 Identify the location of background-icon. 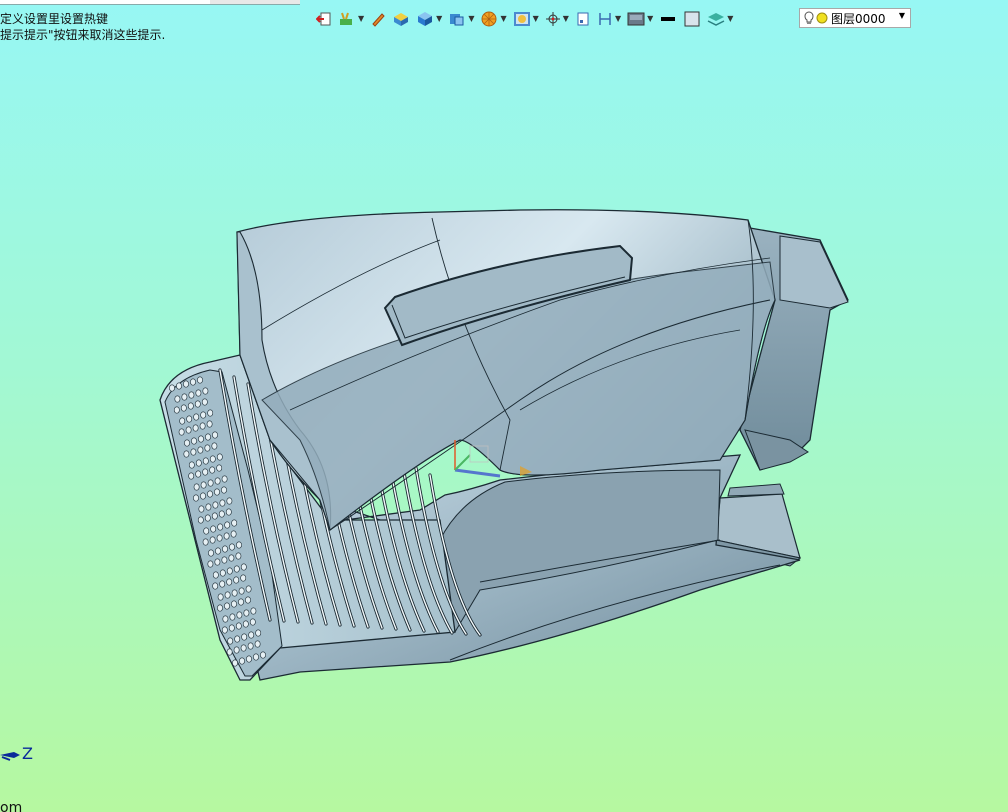
(636, 19).